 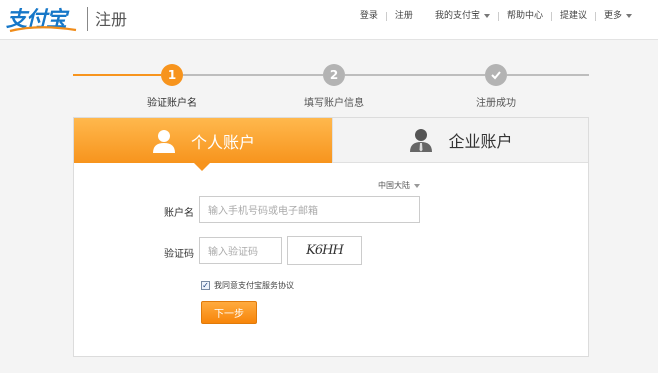 I want to click on step-3-circle, so click(x=496, y=75).